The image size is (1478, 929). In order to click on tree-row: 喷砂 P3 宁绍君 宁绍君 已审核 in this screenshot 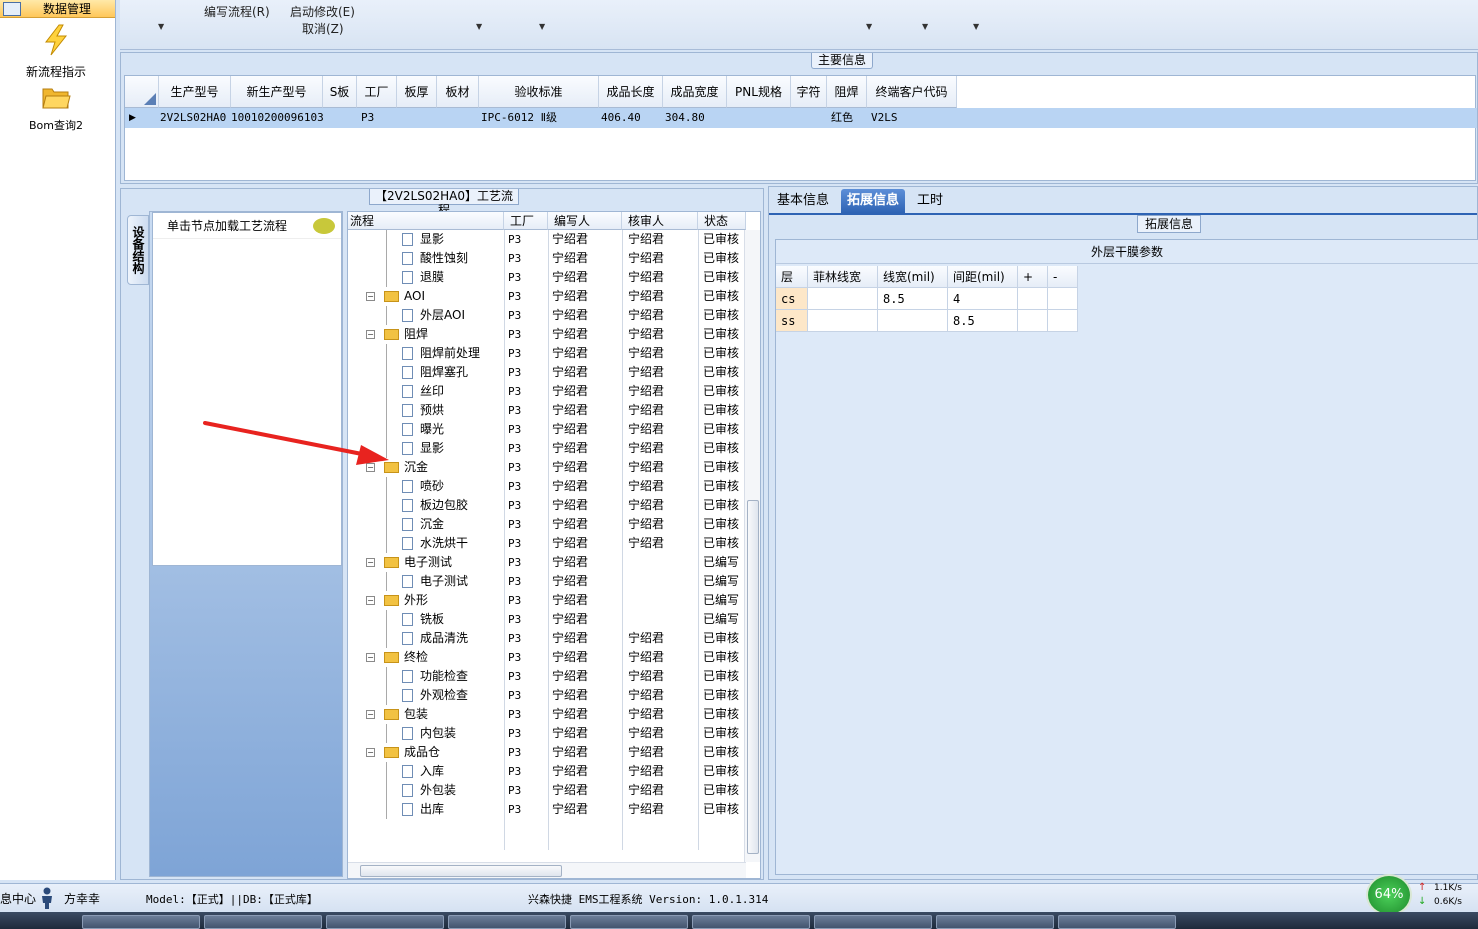, I will do `click(546, 486)`.